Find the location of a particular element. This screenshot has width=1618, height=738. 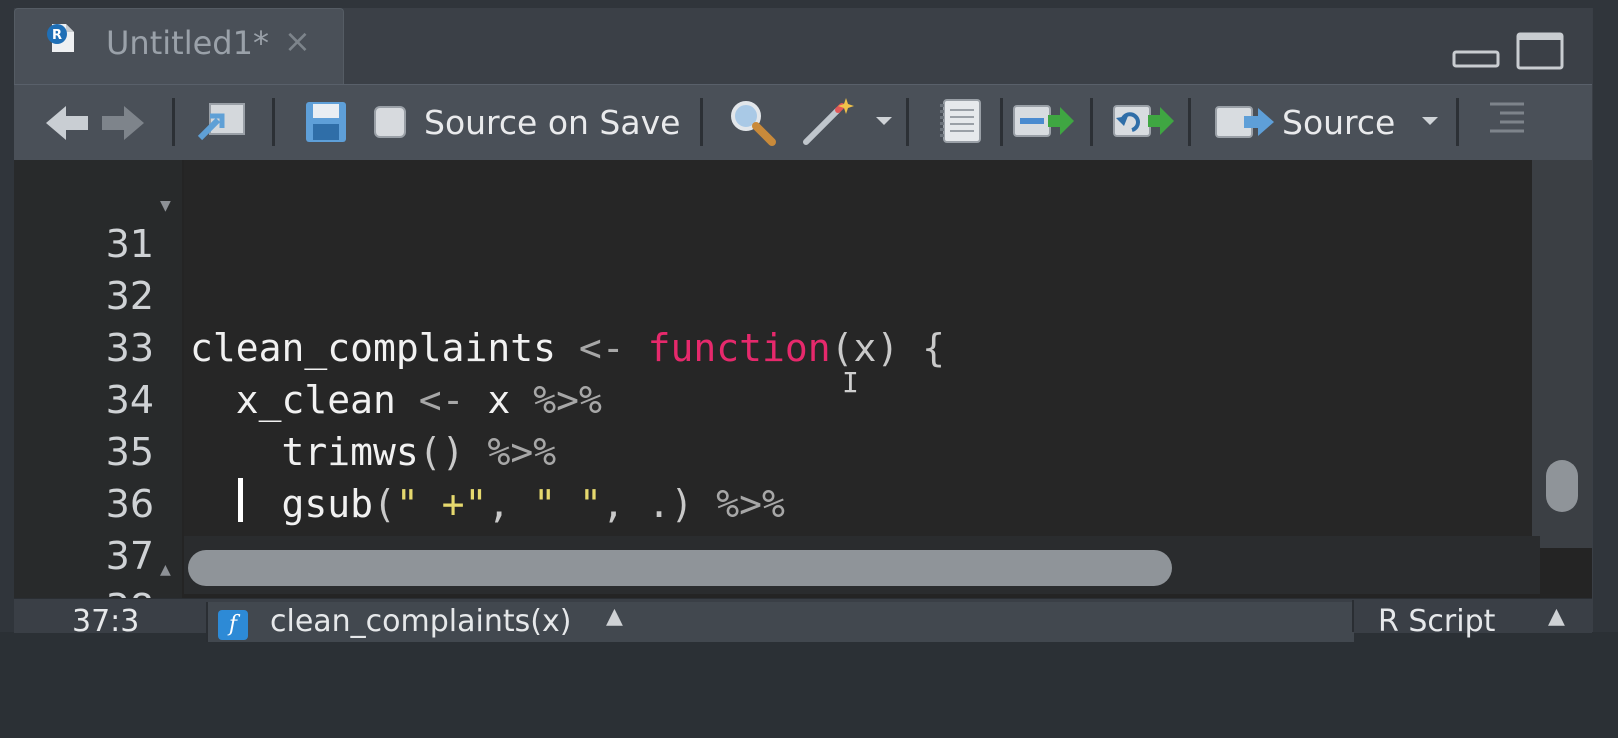

document-outline-icon is located at coordinates (1506, 118).